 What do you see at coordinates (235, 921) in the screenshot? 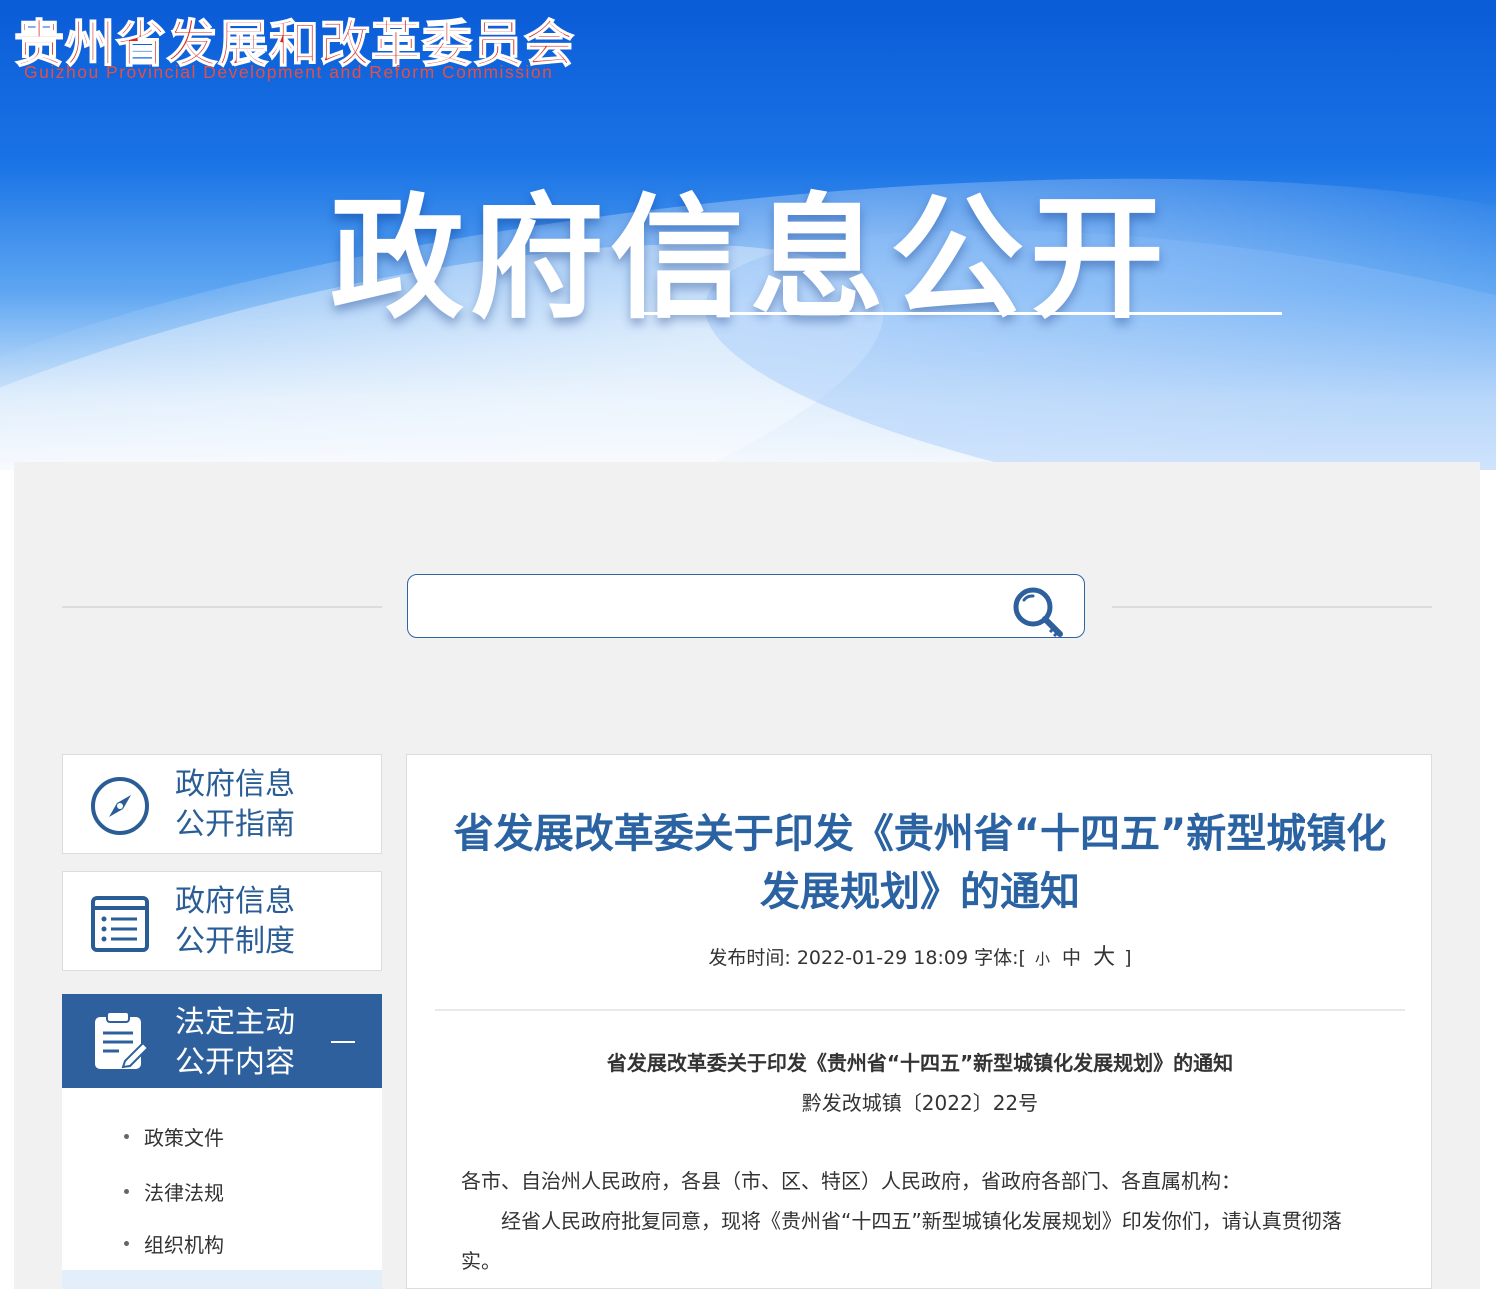
I see `sidebar-card-label: 政府信息 公开制度` at bounding box center [235, 921].